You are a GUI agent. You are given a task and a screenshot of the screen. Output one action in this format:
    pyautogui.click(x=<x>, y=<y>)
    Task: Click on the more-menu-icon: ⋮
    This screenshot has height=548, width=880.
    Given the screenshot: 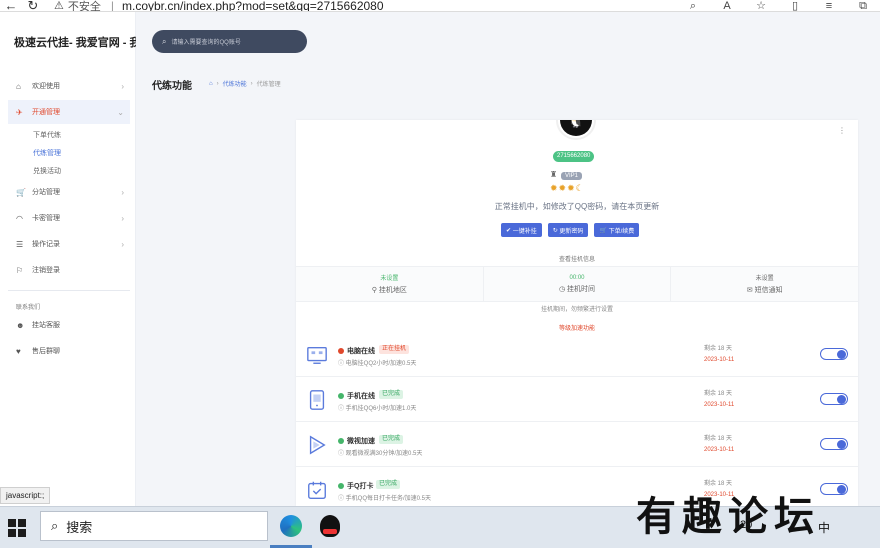 What is the action you would take?
    pyautogui.click(x=842, y=130)
    